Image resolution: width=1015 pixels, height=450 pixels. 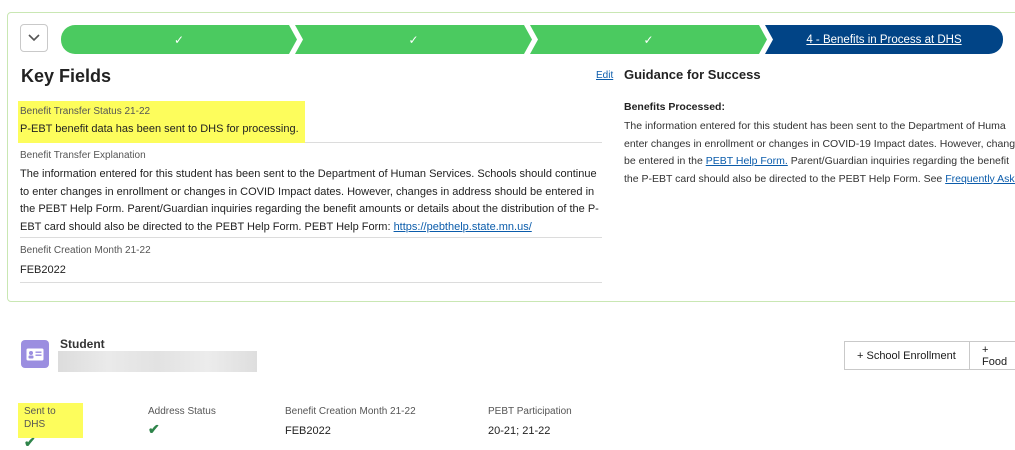 What do you see at coordinates (463, 227) in the screenshot?
I see `pebt-help-link: https://pebthelp.state.mn.us/` at bounding box center [463, 227].